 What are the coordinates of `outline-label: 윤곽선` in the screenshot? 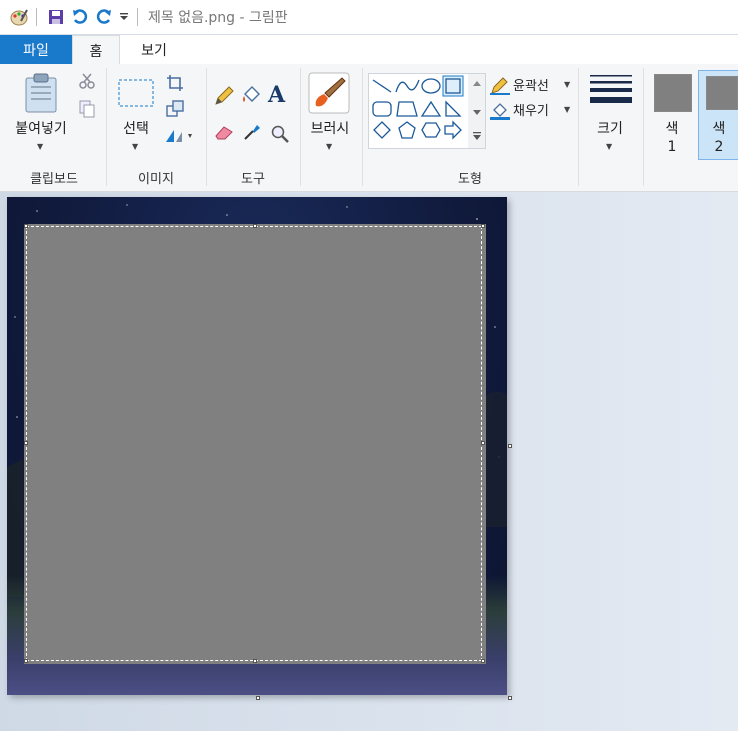 It's located at (531, 84).